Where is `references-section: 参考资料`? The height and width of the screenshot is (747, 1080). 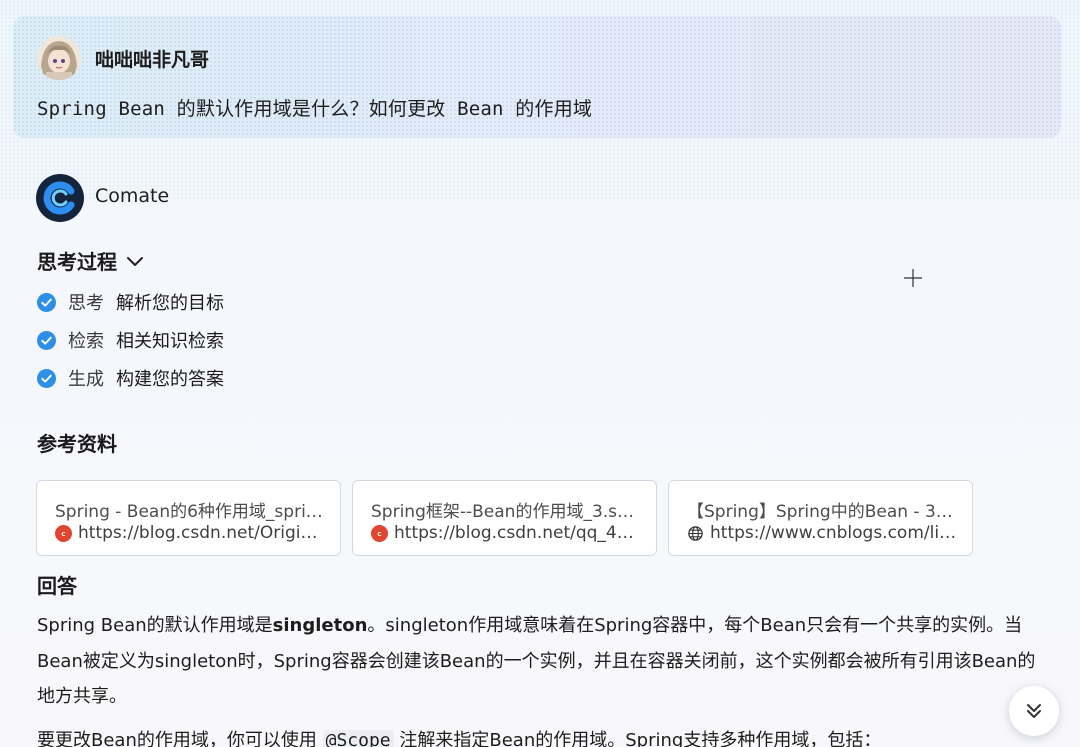
references-section: 参考资料 is located at coordinates (78, 442).